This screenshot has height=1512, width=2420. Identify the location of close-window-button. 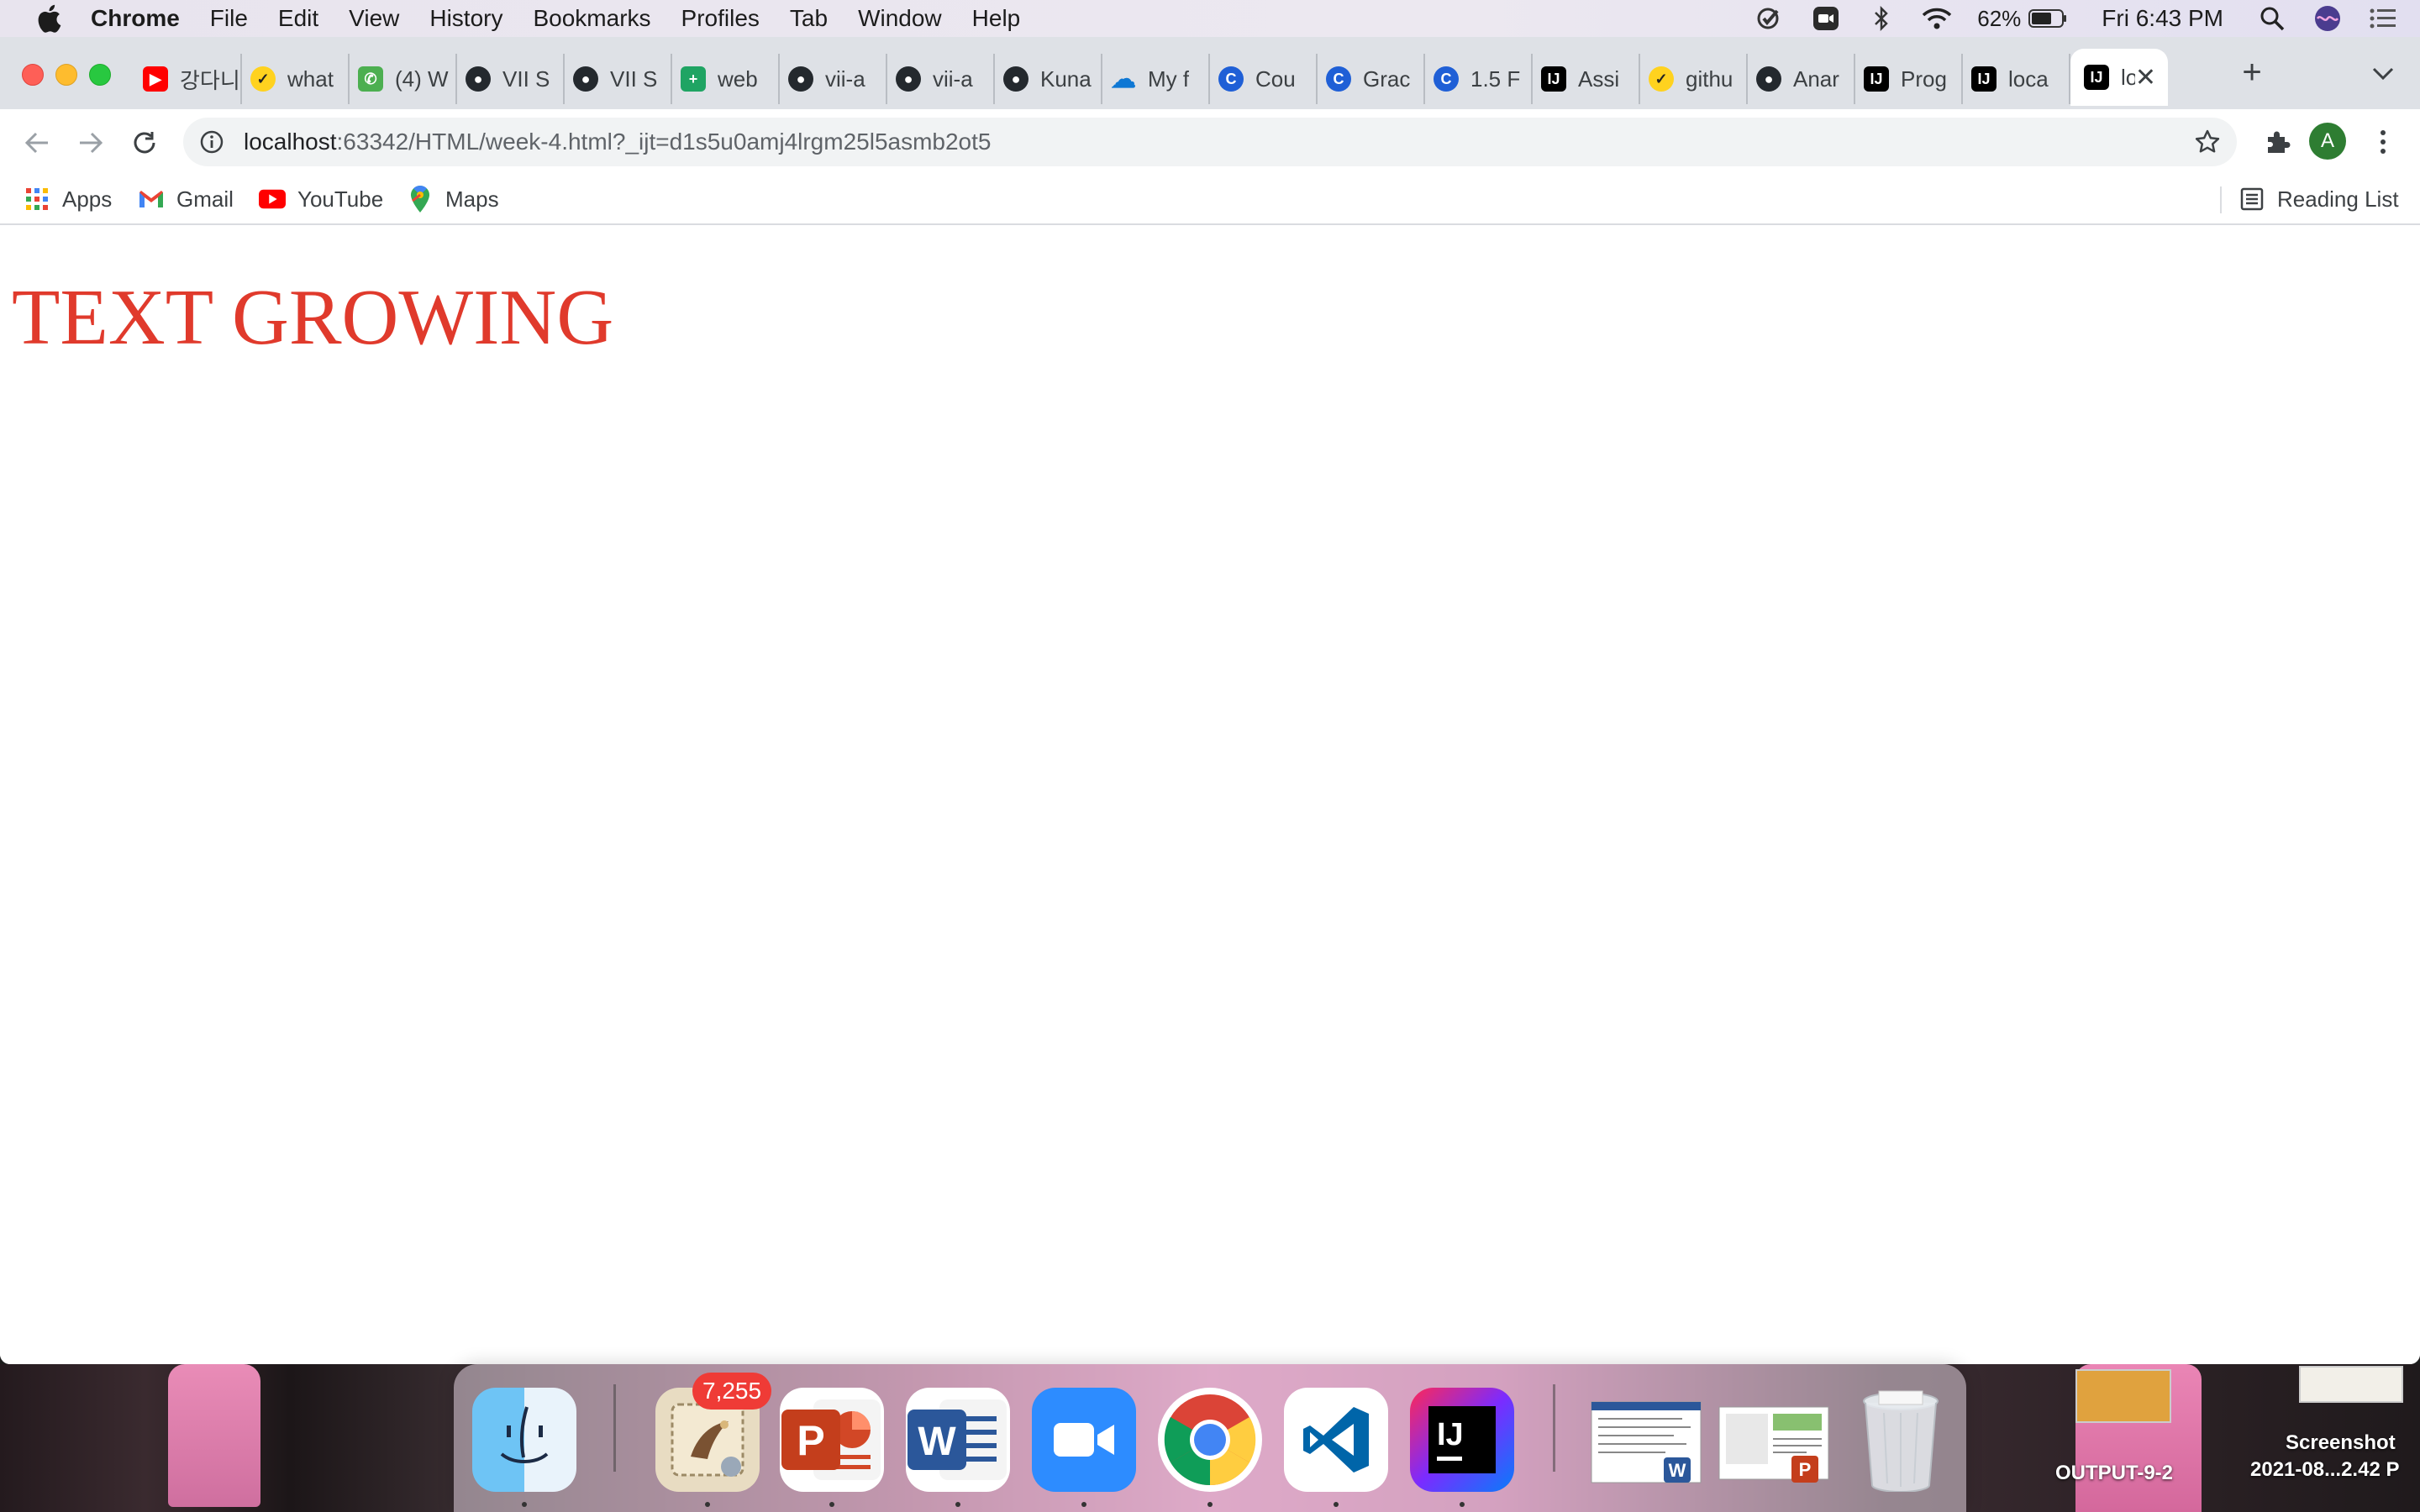
(33, 75).